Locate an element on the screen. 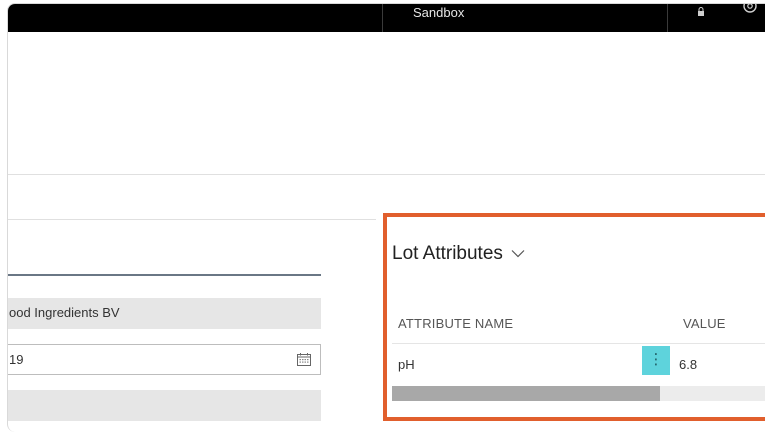 The width and height of the screenshot is (765, 434). header-divider is located at coordinates (578, 343).